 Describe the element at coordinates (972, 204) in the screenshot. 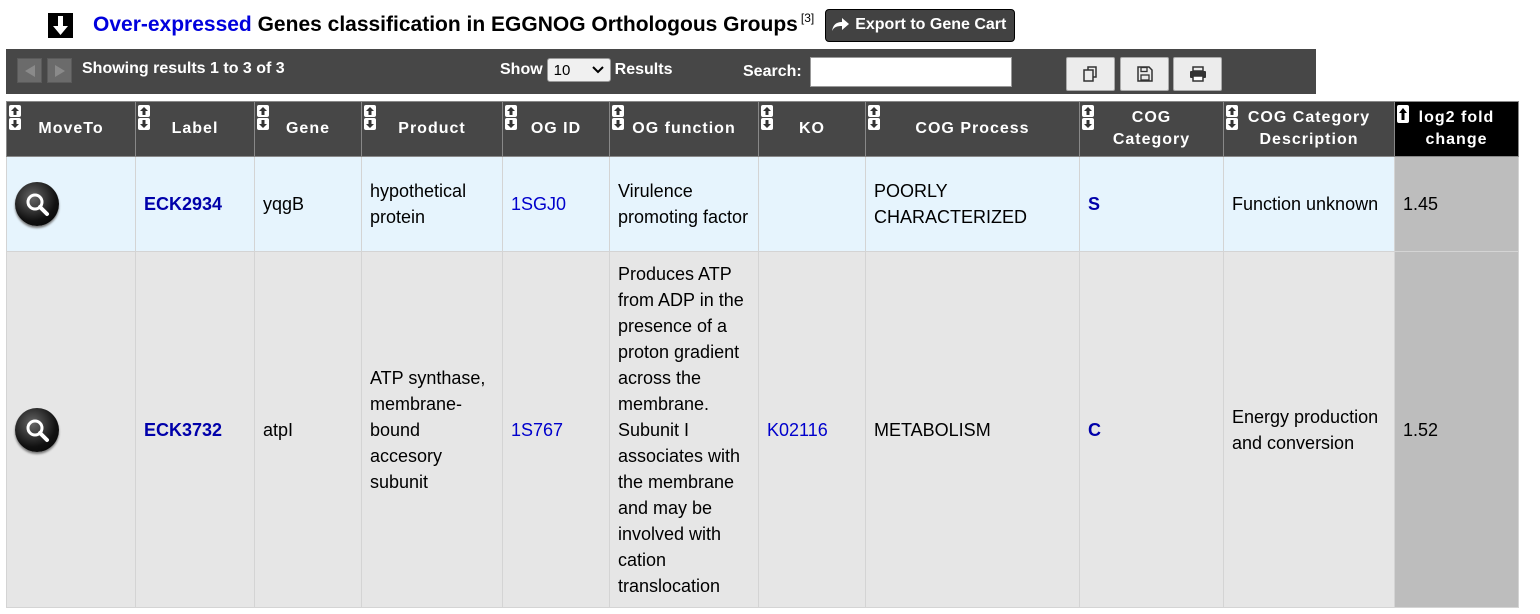

I see `cog-process-cell: POORLY CHARACTERIZED` at that location.